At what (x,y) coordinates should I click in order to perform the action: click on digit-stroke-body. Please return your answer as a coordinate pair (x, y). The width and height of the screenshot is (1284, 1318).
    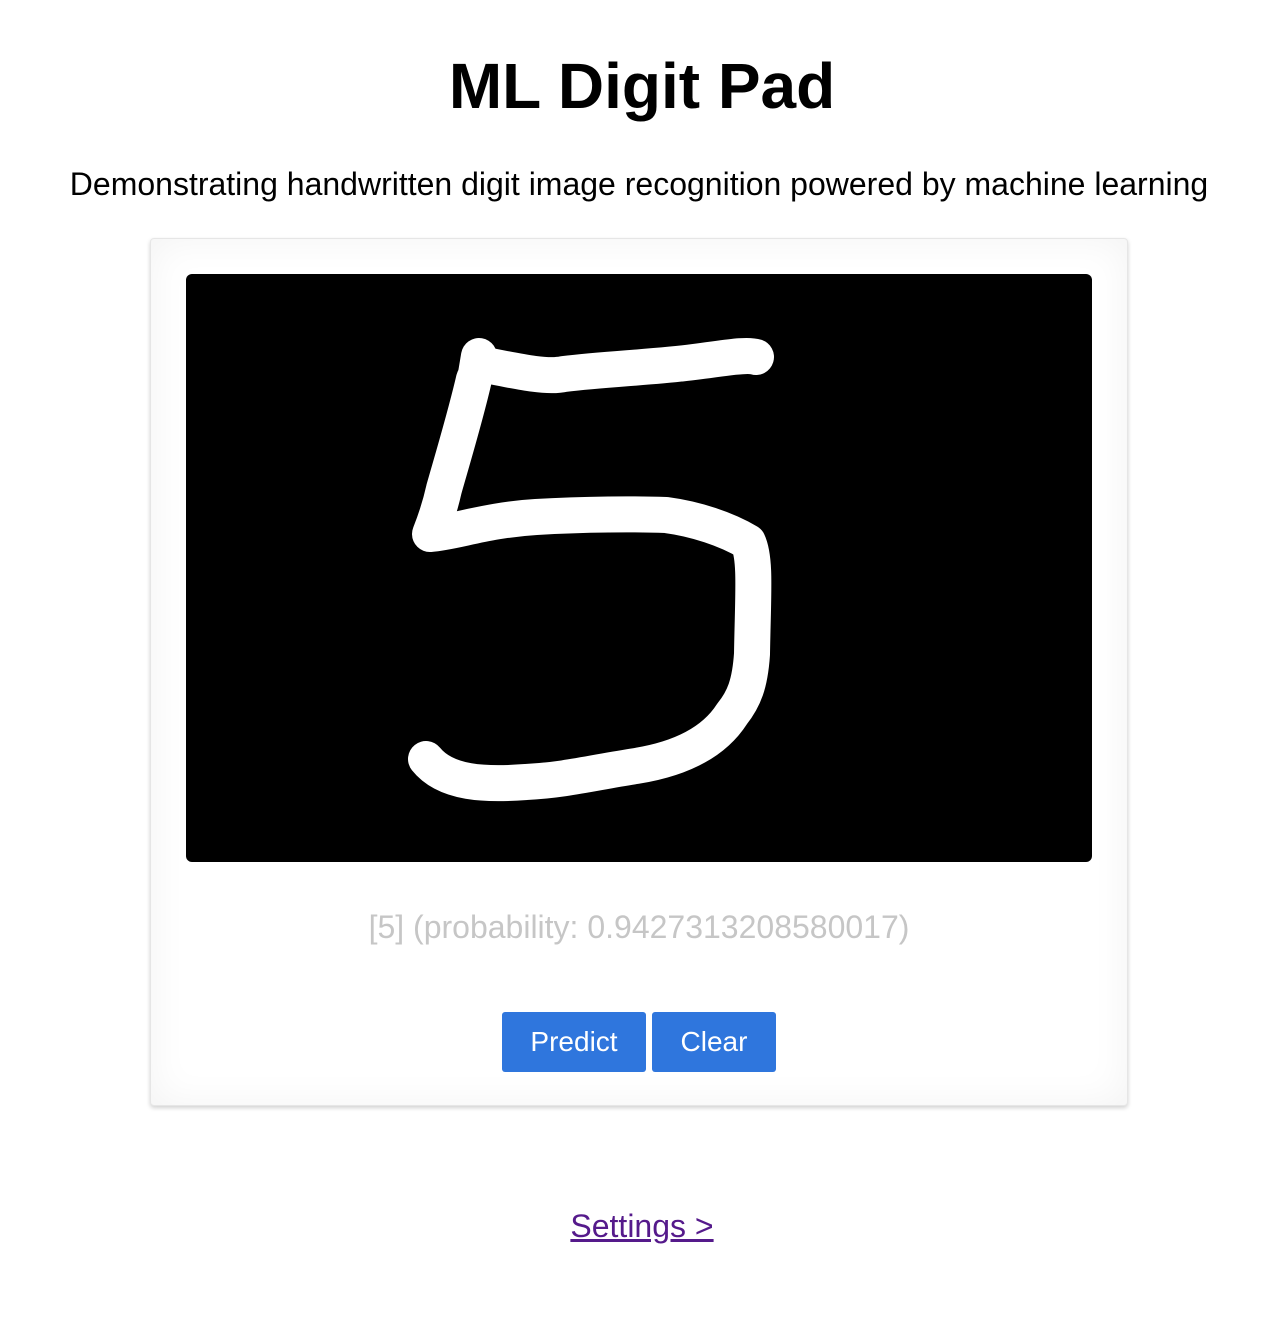
    Looking at the image, I should click on (590, 581).